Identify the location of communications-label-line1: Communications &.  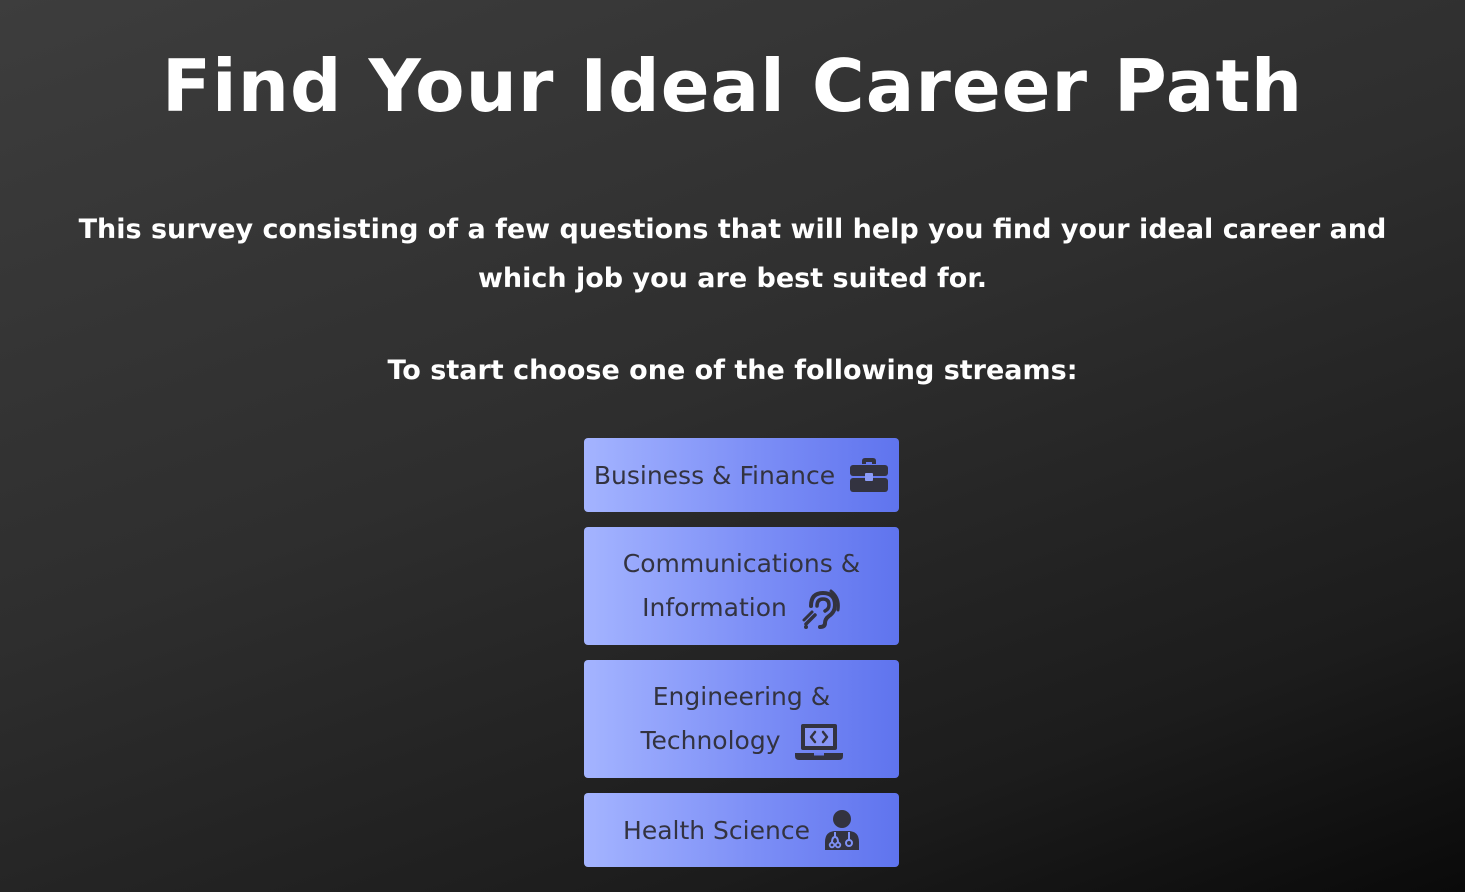
(741, 563).